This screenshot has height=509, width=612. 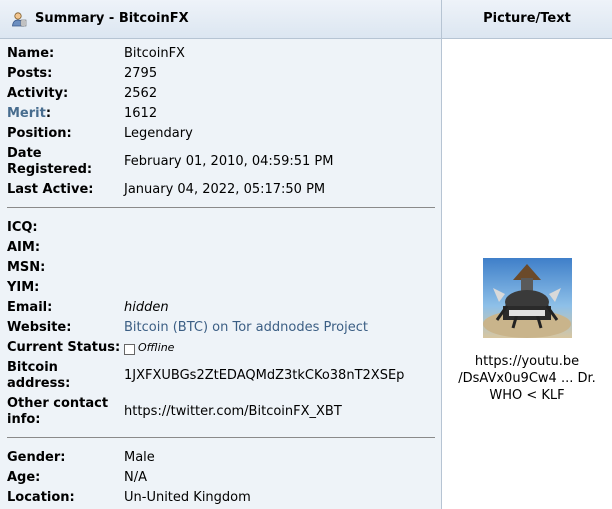 I want to click on status-label: Current Status:, so click(x=64, y=347).